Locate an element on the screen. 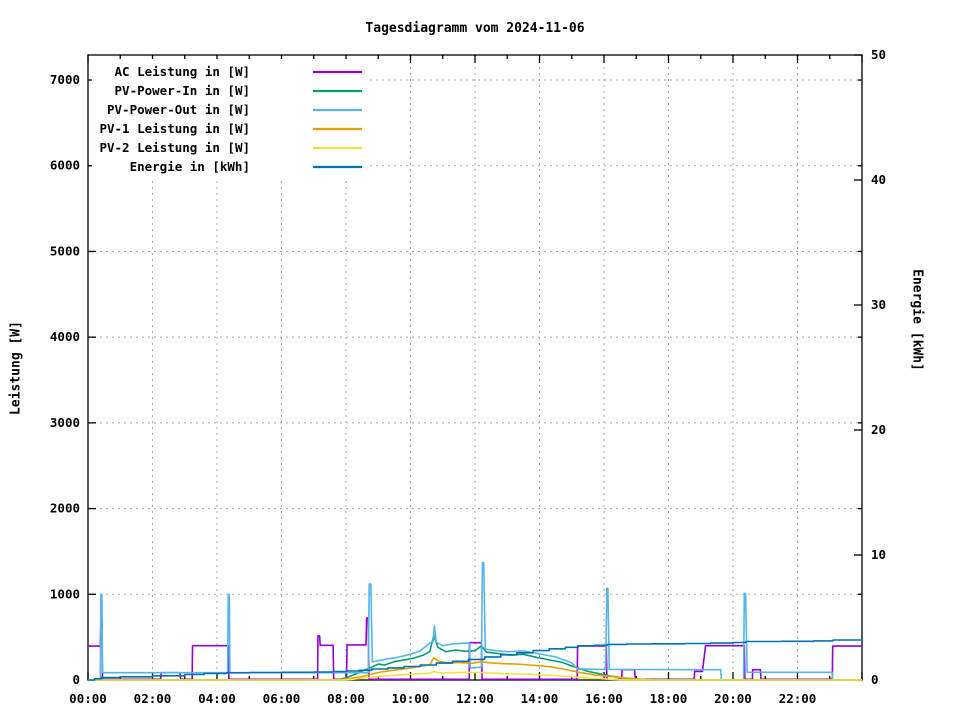  y-right-tick-label: 0 is located at coordinates (875, 679).